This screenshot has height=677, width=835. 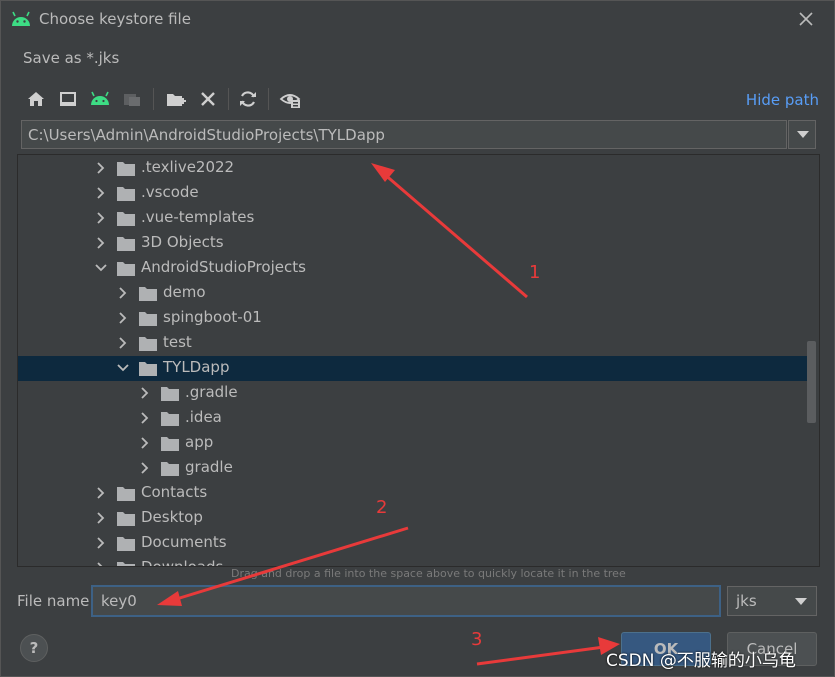 I want to click on tree-row-label: TYLDapp, so click(x=196, y=367).